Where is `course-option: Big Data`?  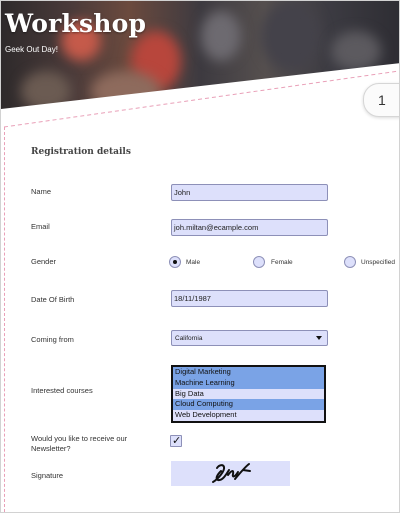
course-option: Big Data is located at coordinates (248, 394).